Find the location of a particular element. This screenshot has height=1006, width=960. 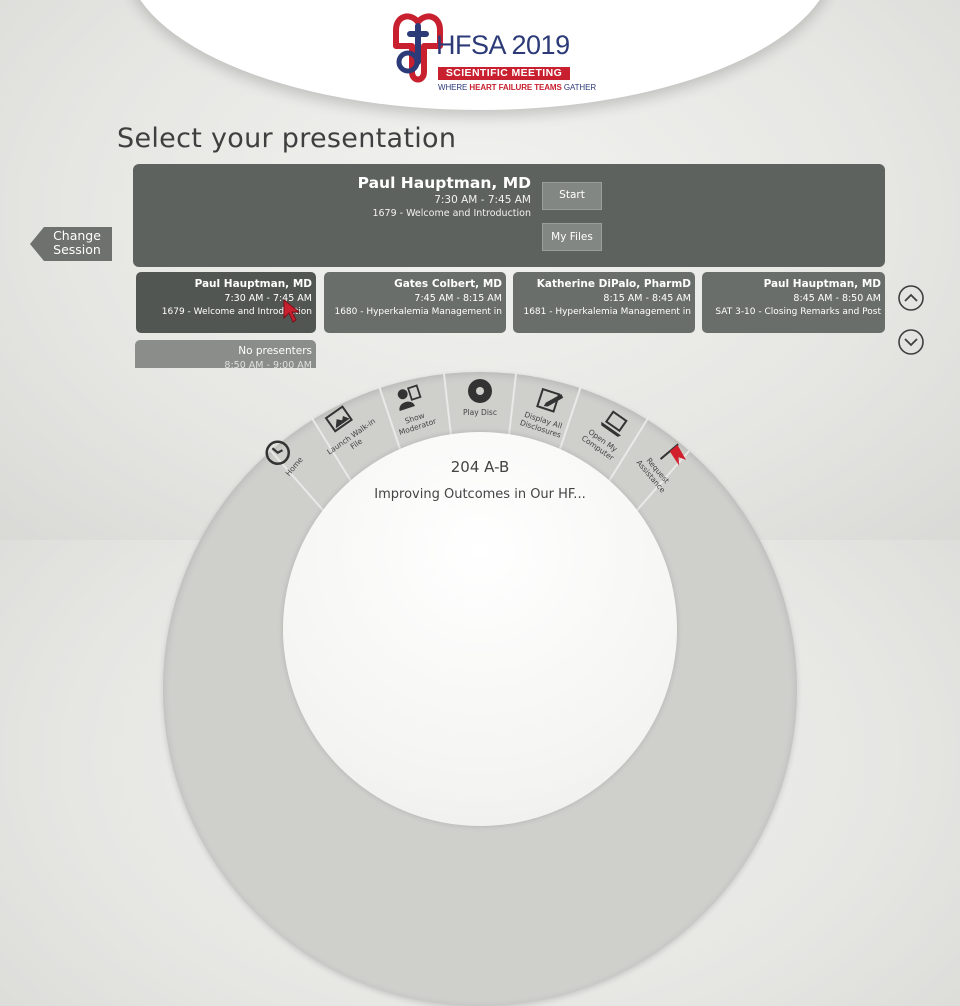

cursor-pointer-icon is located at coordinates (292, 310).